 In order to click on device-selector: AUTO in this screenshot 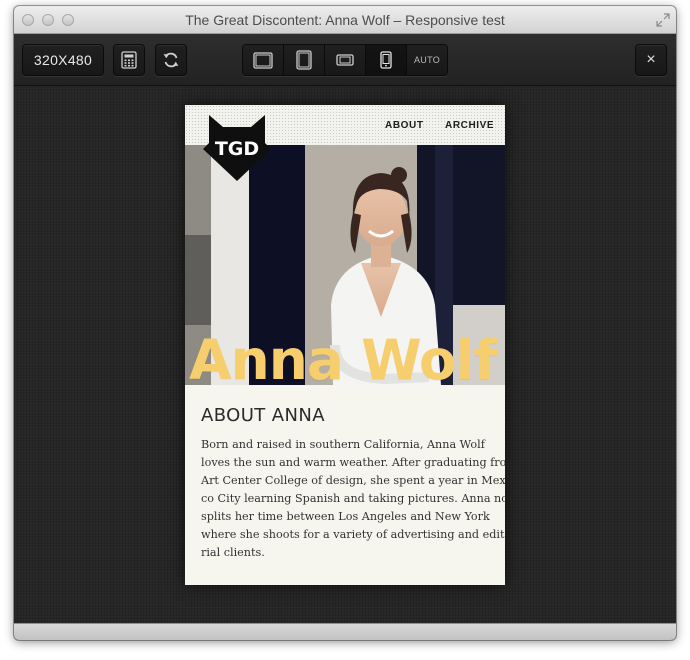, I will do `click(345, 60)`.